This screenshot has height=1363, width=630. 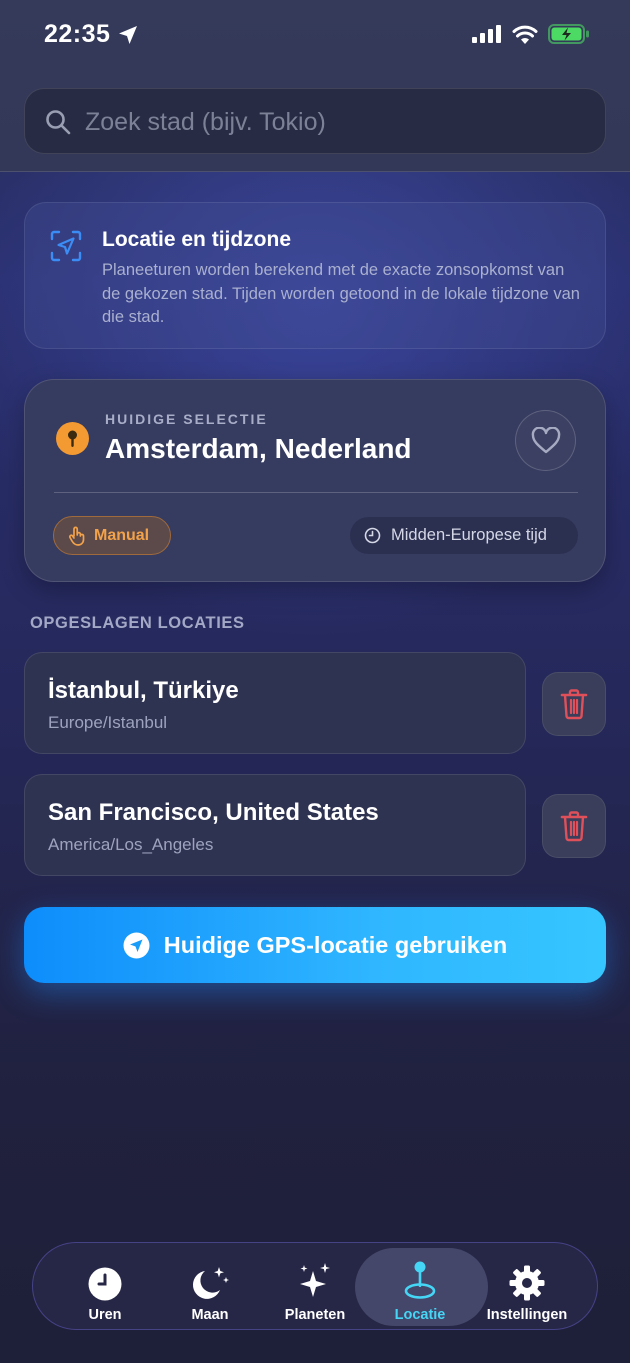 What do you see at coordinates (122, 535) in the screenshot?
I see `manual-badge-label: Manual` at bounding box center [122, 535].